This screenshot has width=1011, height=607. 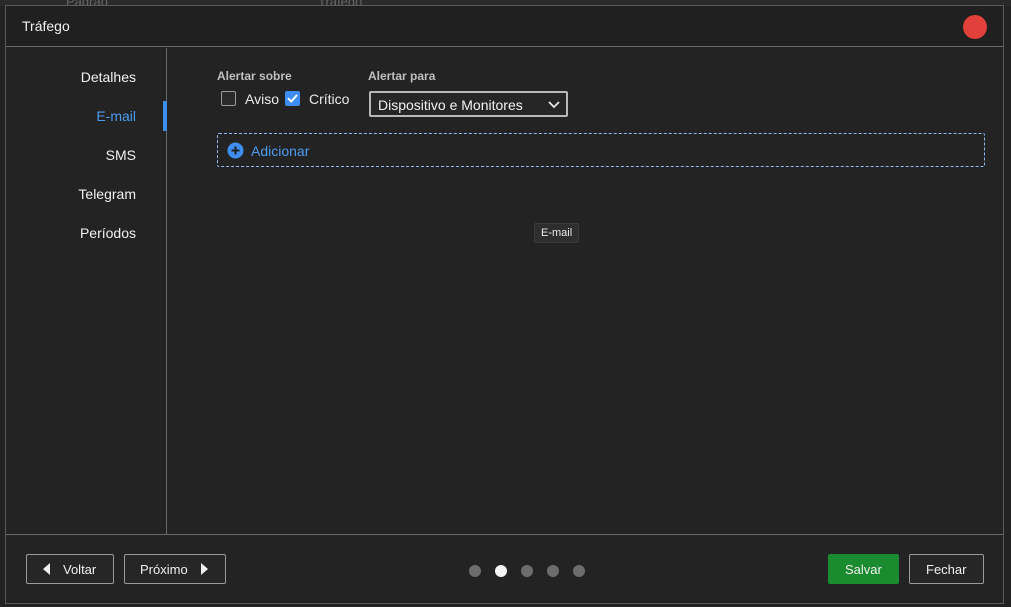 I want to click on email-tooltip: E-mail, so click(x=557, y=233).